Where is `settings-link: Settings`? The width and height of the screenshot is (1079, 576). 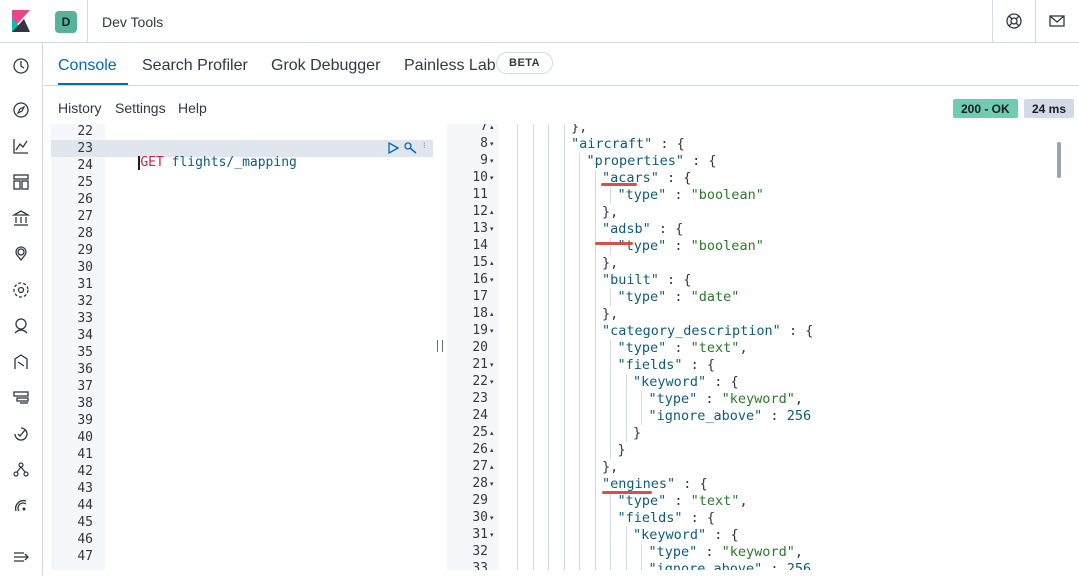
settings-link: Settings is located at coordinates (140, 108).